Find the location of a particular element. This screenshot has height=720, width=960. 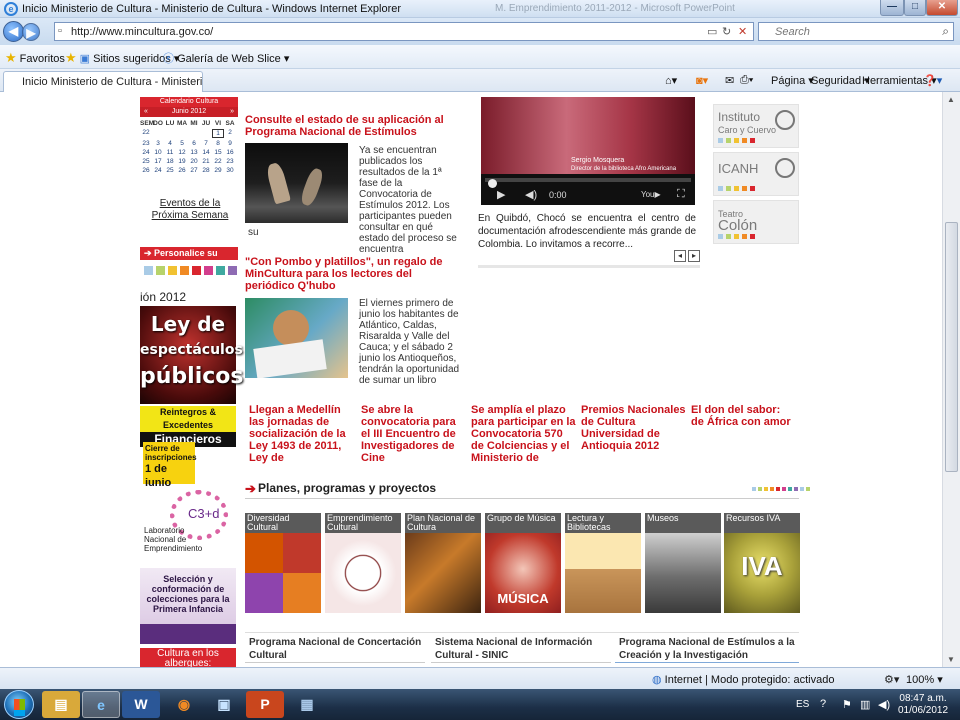

play-icon: ▶ is located at coordinates (501, 194).